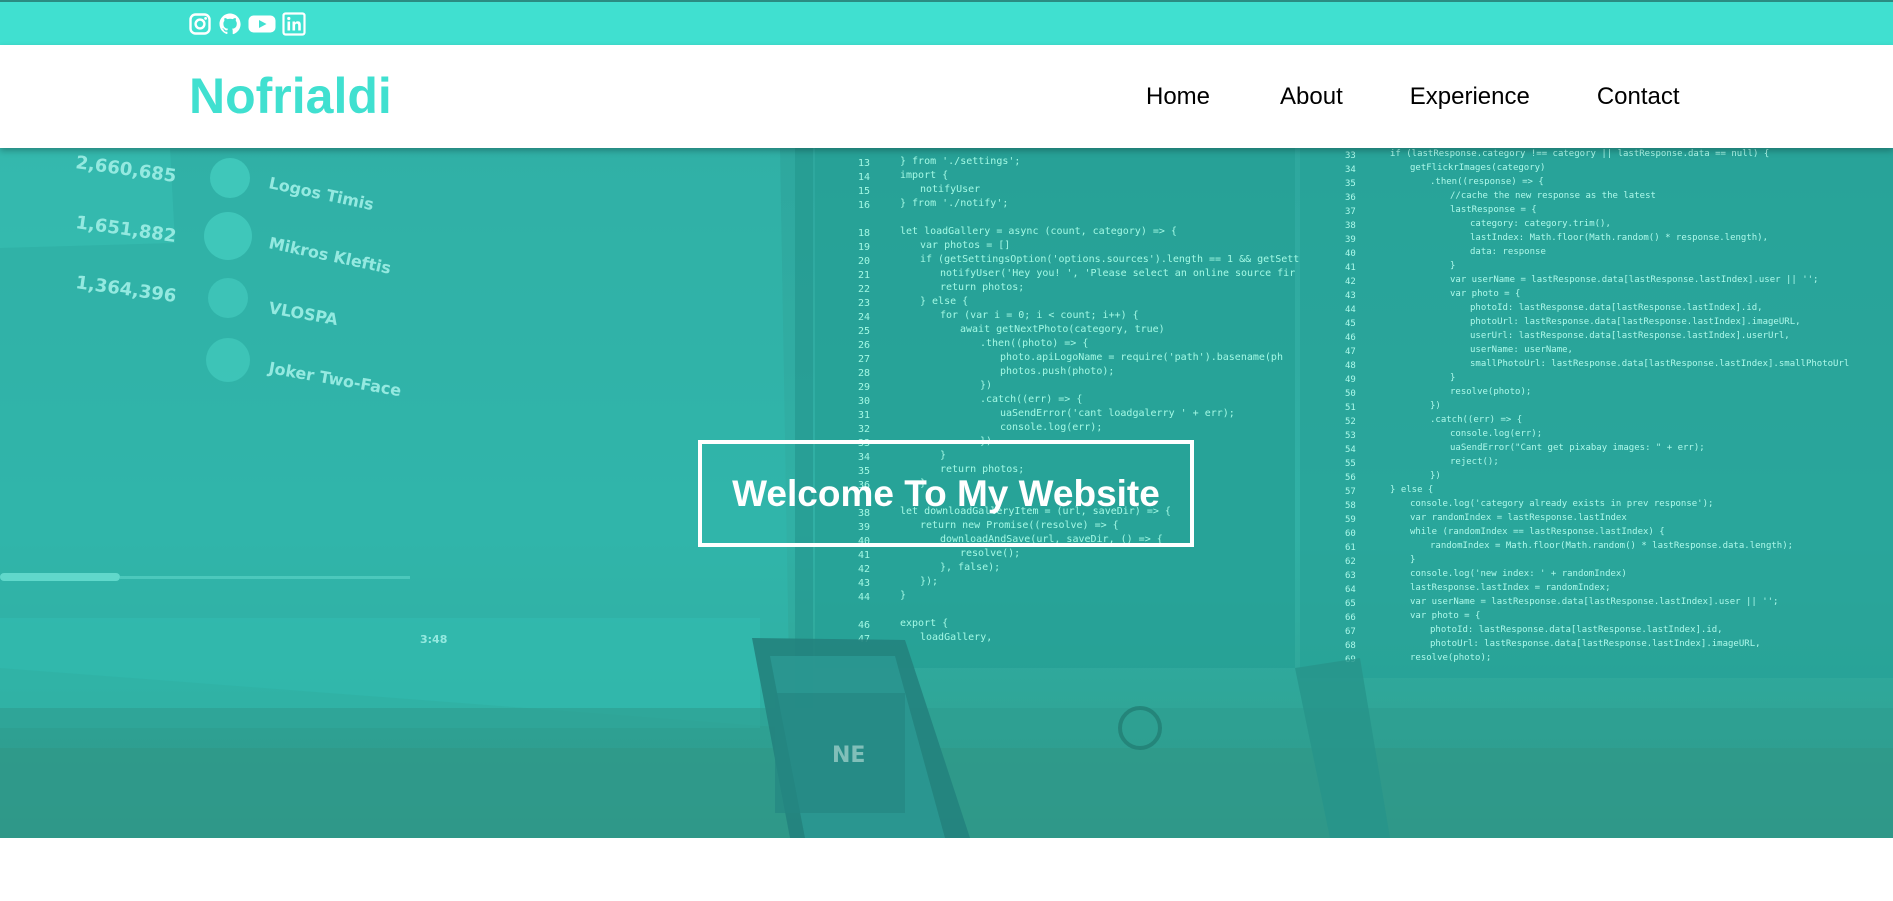 This screenshot has height=901, width=1893. I want to click on welcome-banner: Welcome To My Website, so click(946, 493).